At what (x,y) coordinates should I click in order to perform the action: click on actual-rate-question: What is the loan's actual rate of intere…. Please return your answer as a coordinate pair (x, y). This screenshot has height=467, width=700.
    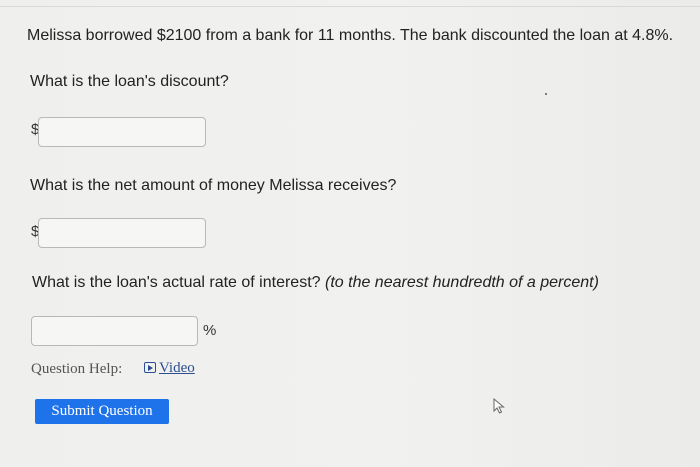
    Looking at the image, I should click on (315, 283).